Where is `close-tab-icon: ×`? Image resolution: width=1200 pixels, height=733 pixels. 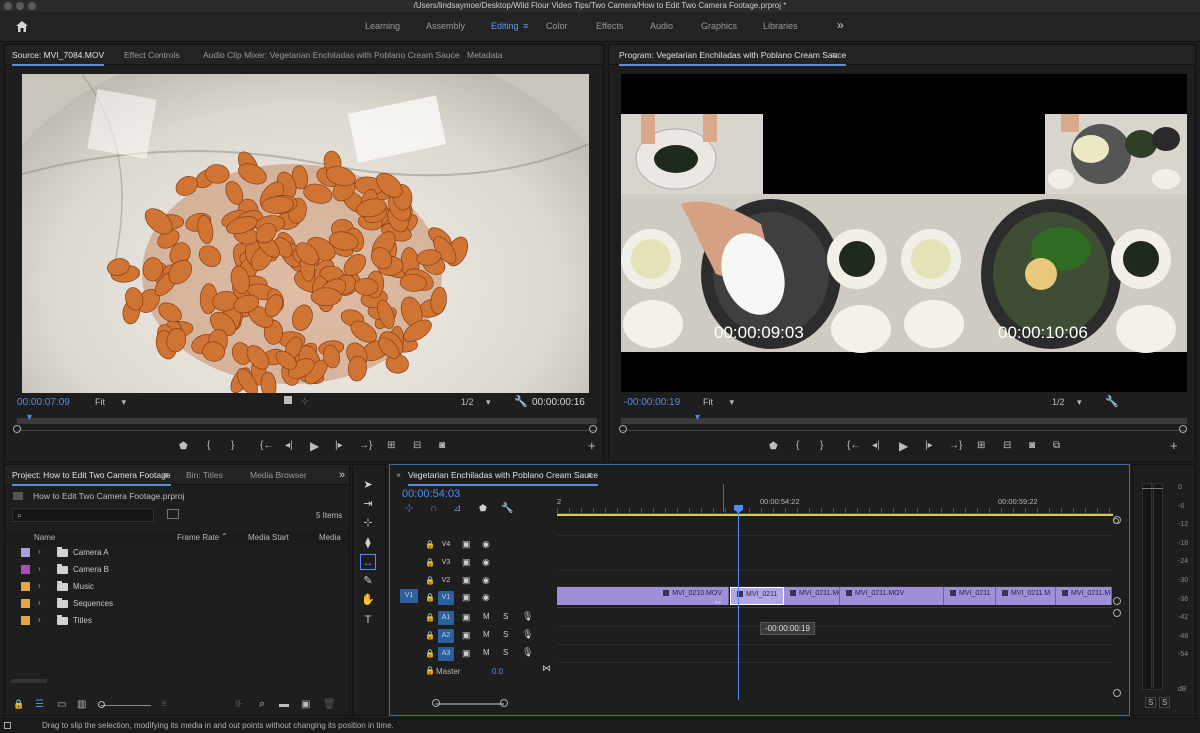
close-tab-icon: × is located at coordinates (398, 475).